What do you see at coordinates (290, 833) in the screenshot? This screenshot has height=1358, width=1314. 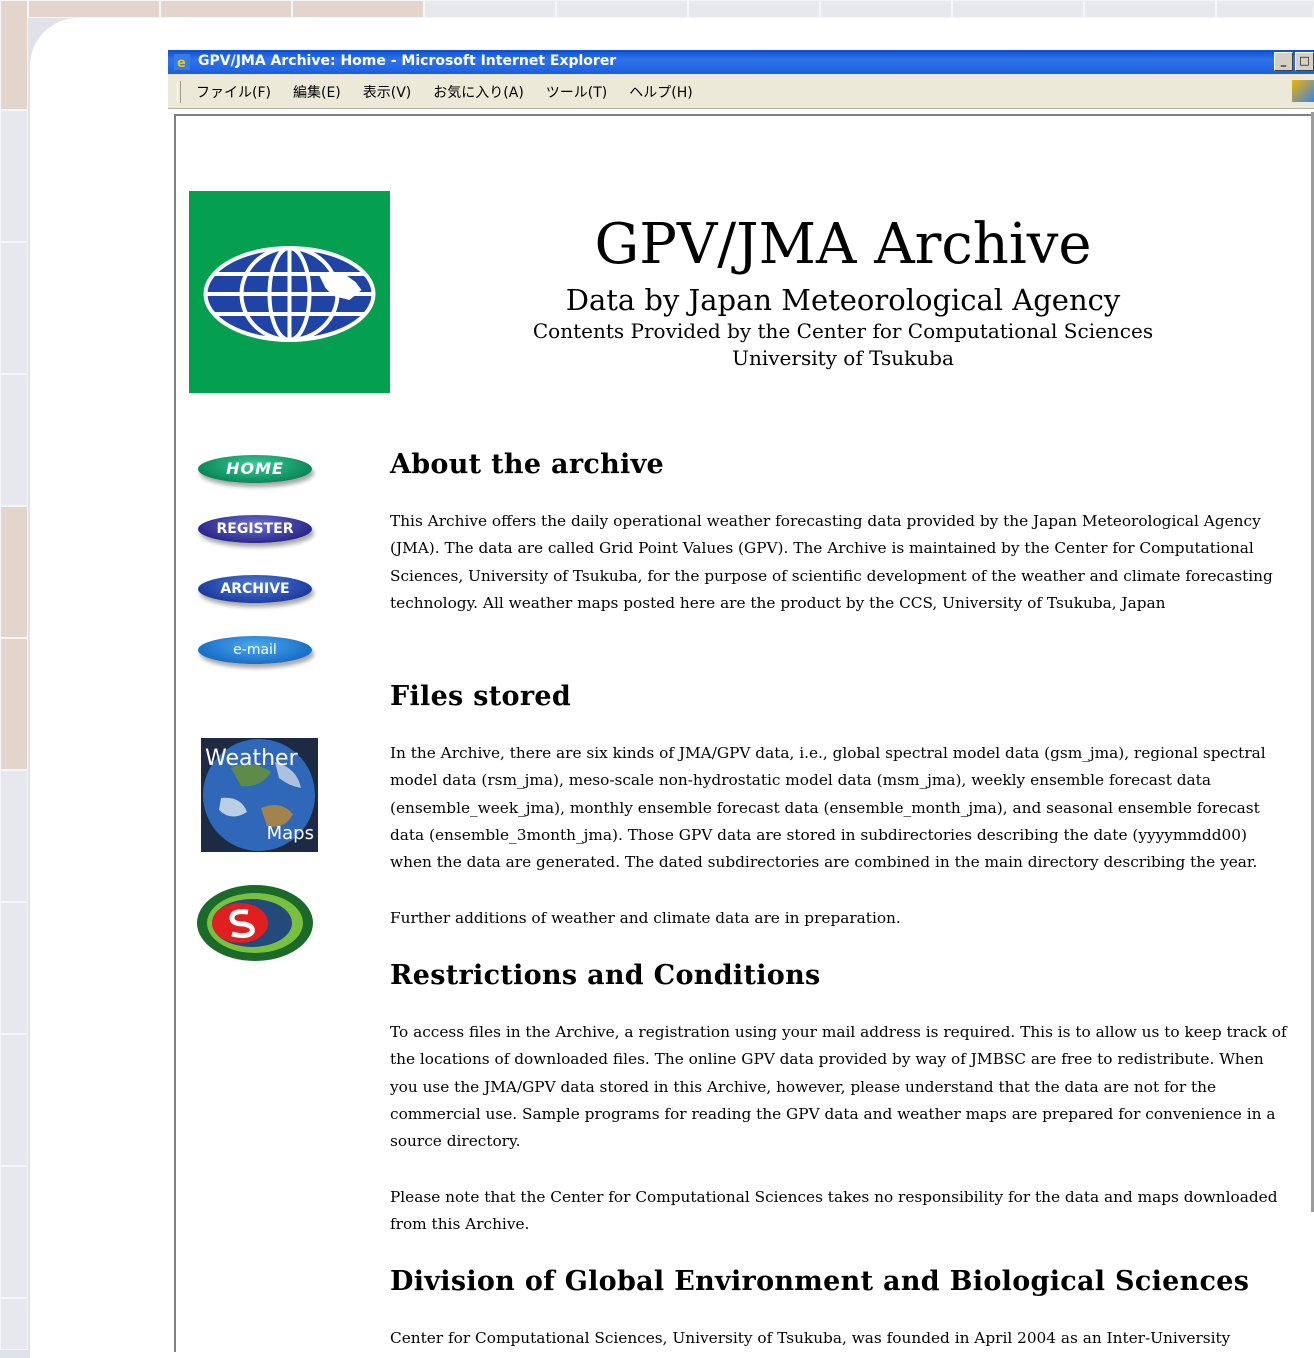 I see `maps-label: Maps` at bounding box center [290, 833].